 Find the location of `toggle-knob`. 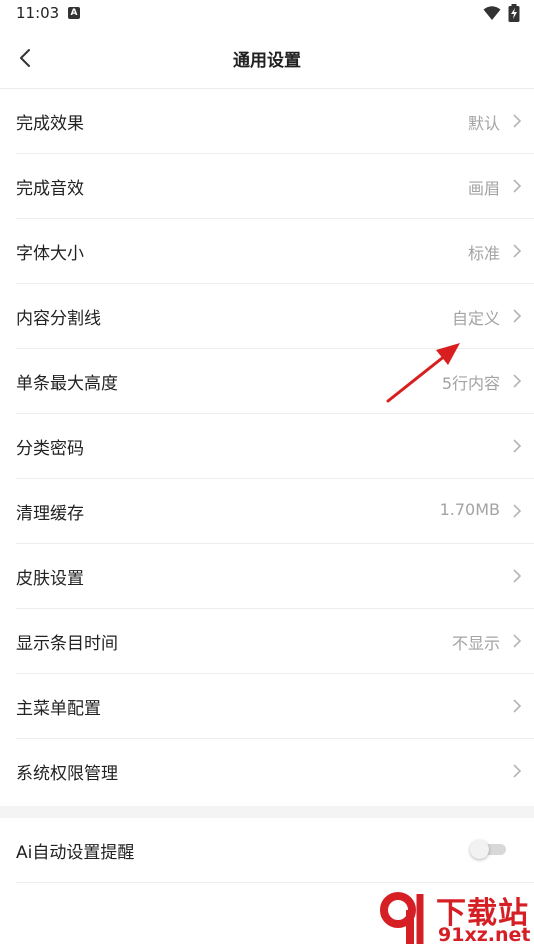

toggle-knob is located at coordinates (479, 849).